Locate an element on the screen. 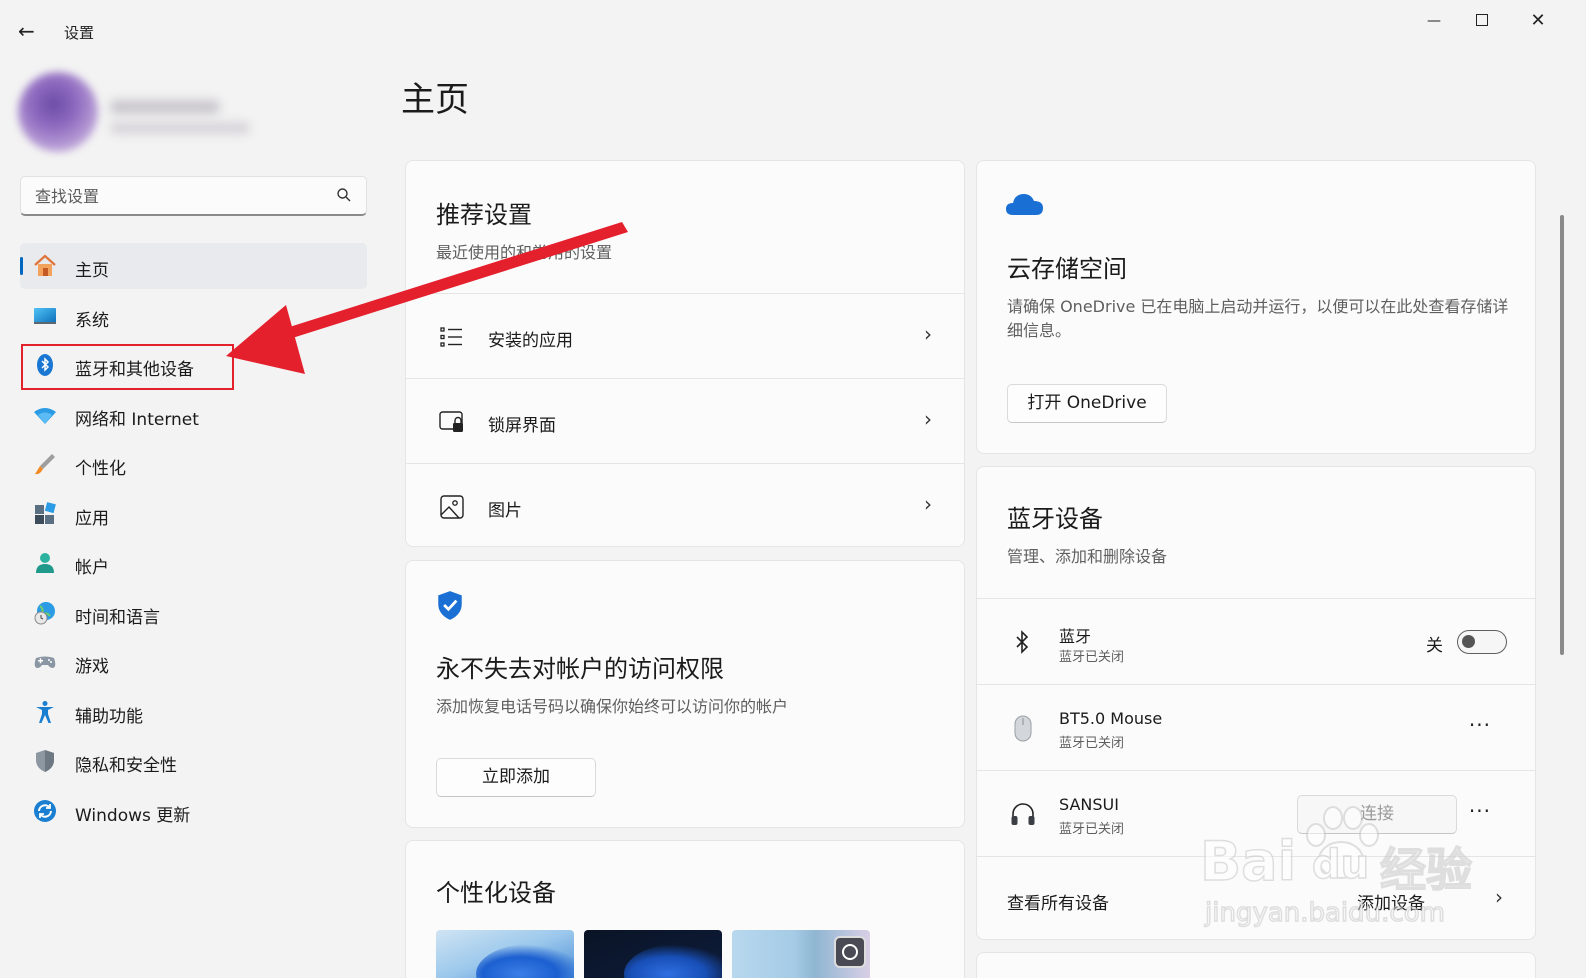  more-options-icon: ··· is located at coordinates (1480, 725).